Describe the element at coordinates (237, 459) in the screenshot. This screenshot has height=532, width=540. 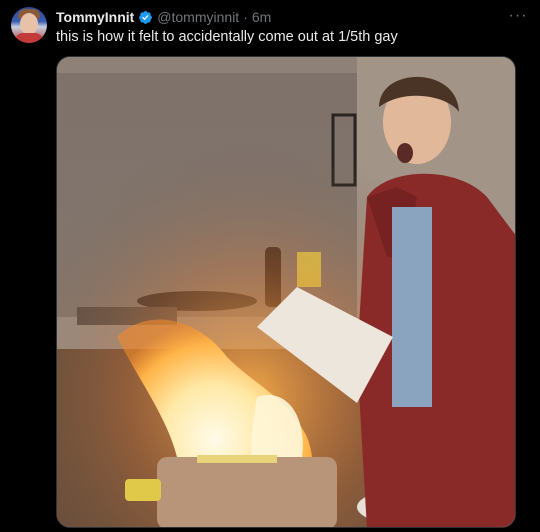
I see `toaster-slot` at that location.